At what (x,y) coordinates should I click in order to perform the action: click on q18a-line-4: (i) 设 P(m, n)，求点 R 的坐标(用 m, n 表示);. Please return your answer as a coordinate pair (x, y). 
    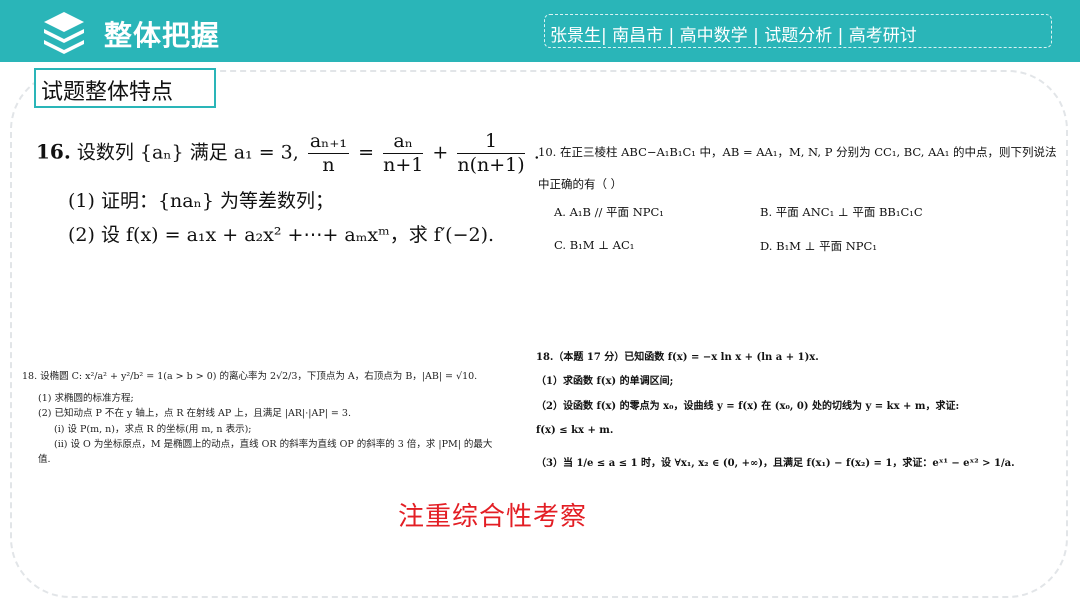
    Looking at the image, I should click on (153, 429).